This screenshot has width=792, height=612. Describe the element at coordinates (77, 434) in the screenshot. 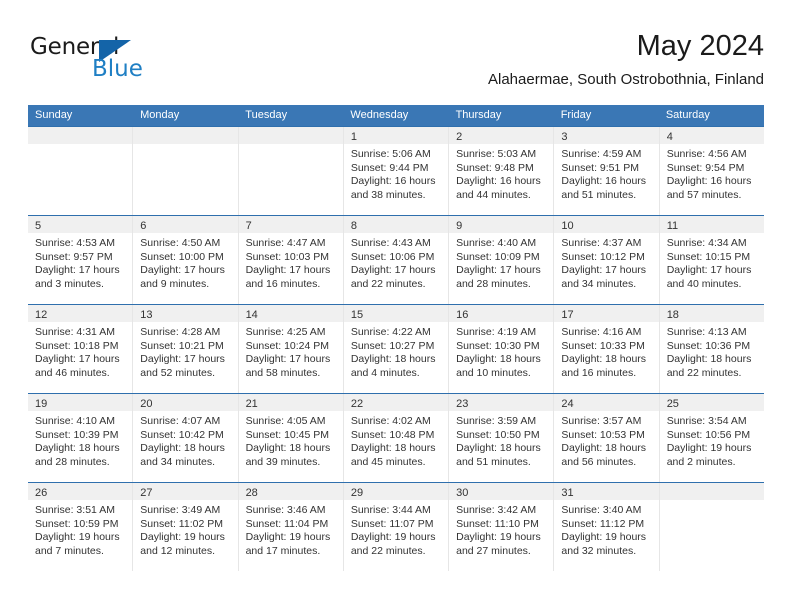

I see `sunset-text: Sunset: 10:39 PM` at that location.